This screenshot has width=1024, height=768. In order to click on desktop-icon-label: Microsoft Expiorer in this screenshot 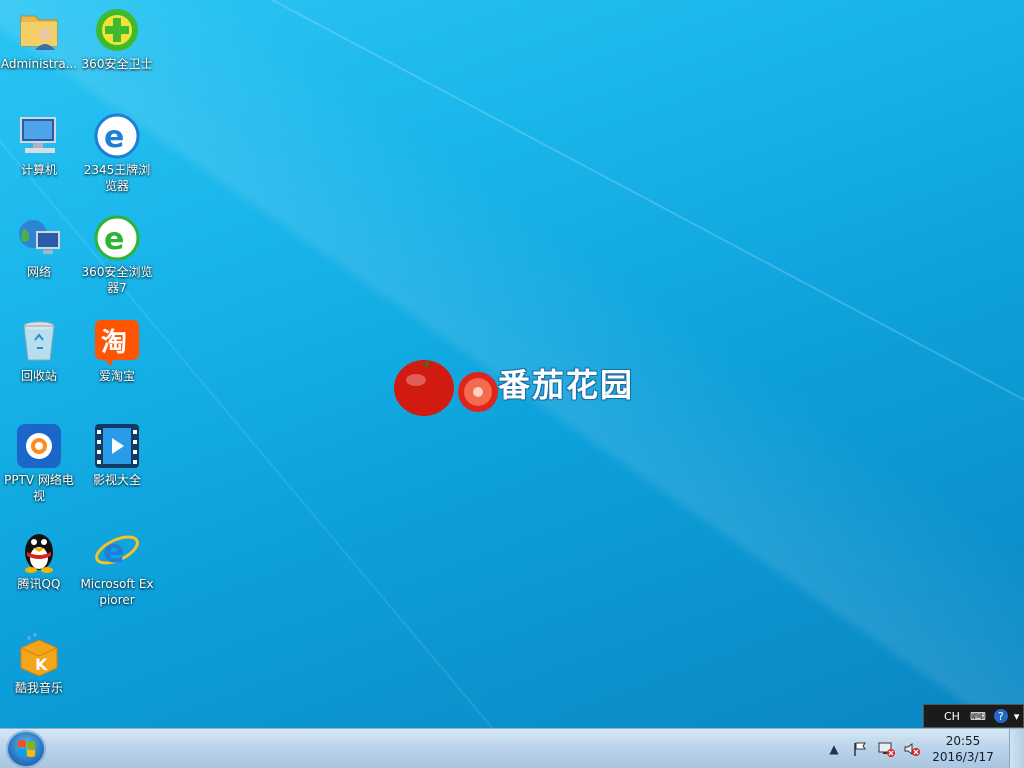, I will do `click(117, 592)`.